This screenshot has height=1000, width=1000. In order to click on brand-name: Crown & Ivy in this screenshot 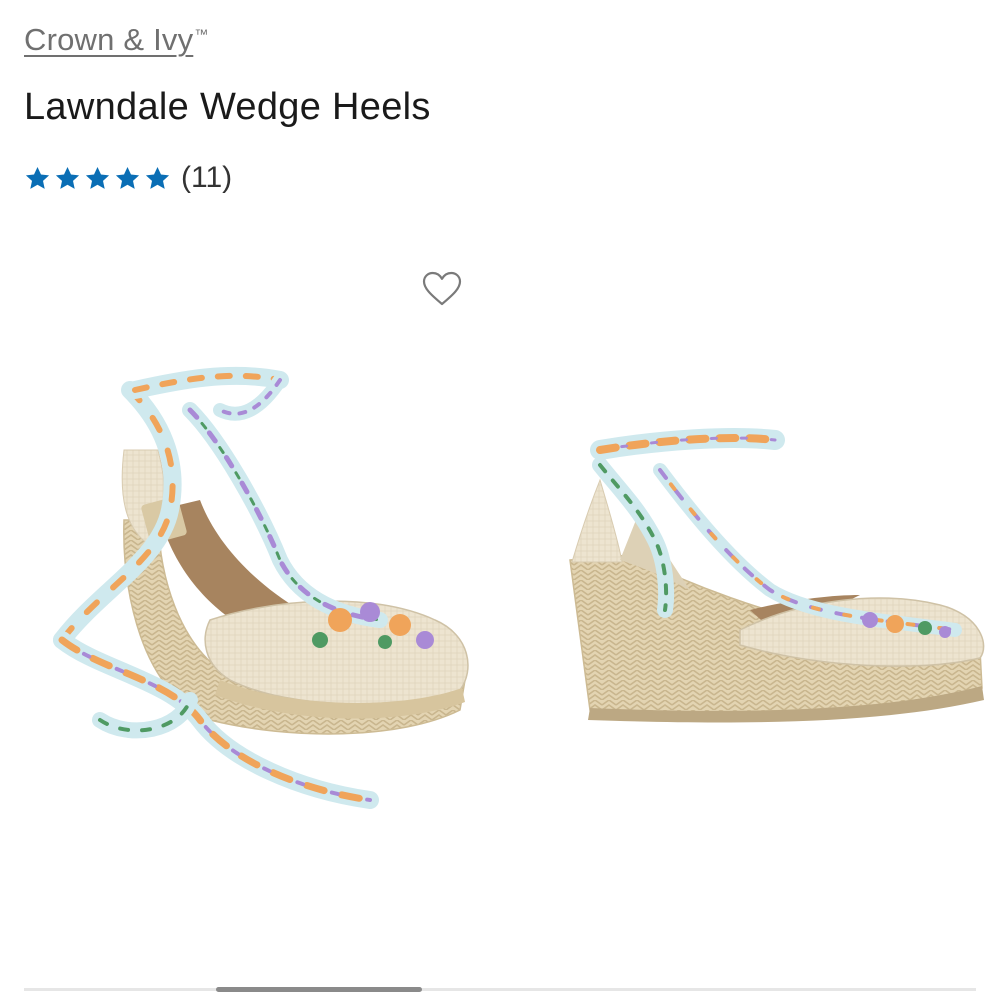, I will do `click(109, 39)`.